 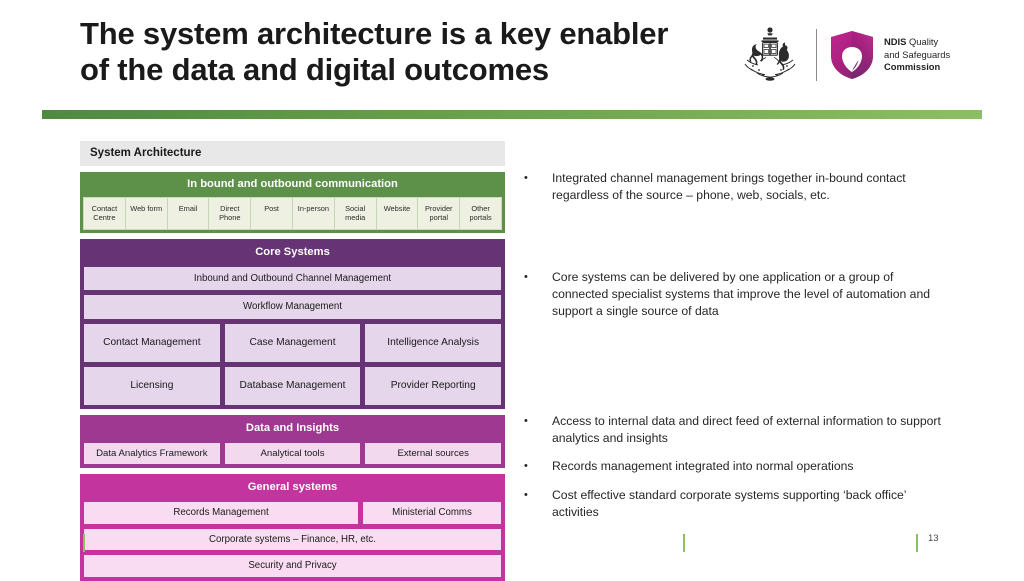 I want to click on diagram-title: System Architecture, so click(x=292, y=153).